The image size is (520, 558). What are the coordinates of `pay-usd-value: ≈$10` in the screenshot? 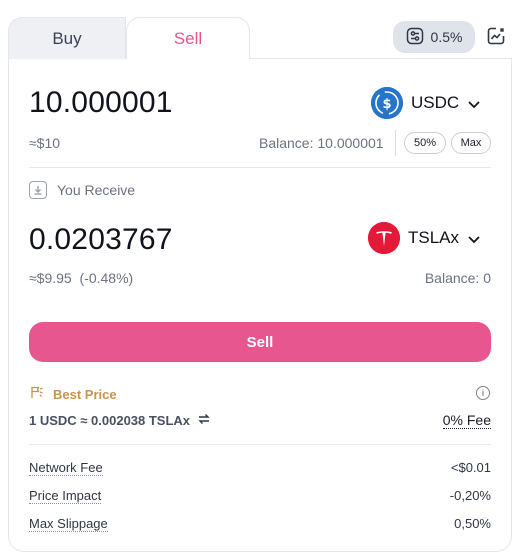 It's located at (45, 143).